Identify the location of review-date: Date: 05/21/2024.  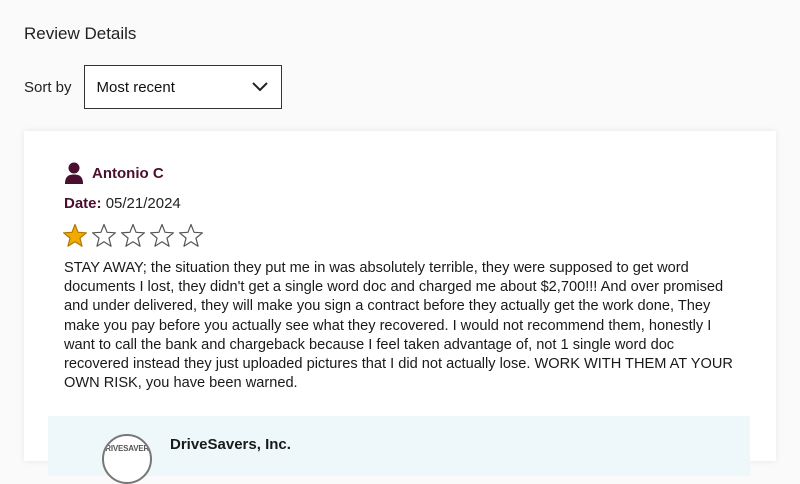
(122, 203).